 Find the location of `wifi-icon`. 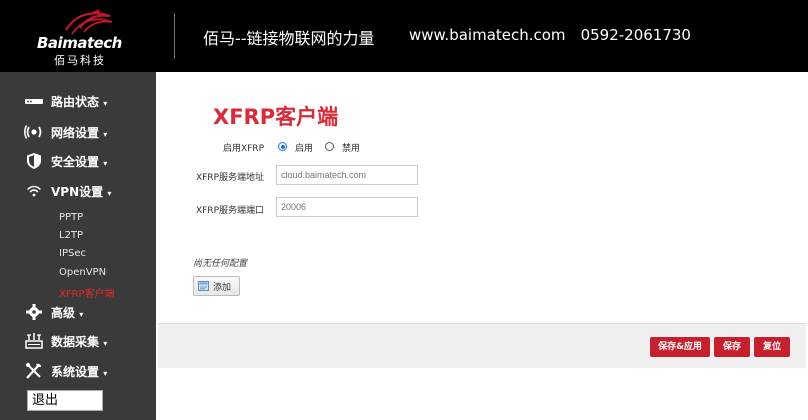

wifi-icon is located at coordinates (34, 191).